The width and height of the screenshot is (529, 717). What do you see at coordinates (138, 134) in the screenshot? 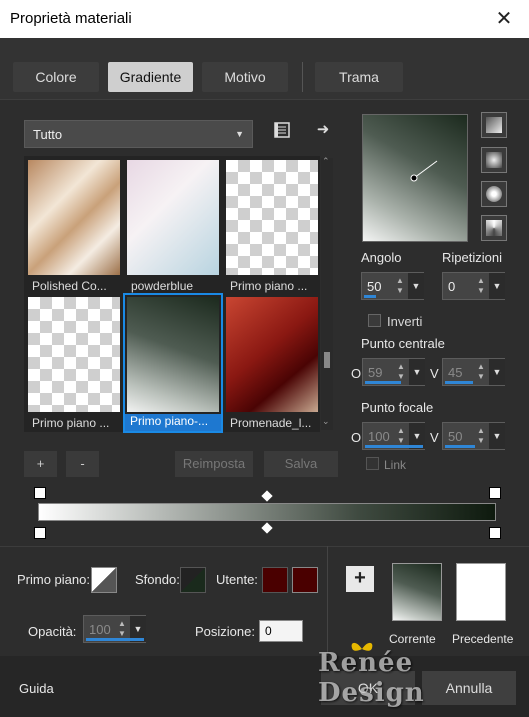
I see `filter-dropdown: Tutto ▼` at bounding box center [138, 134].